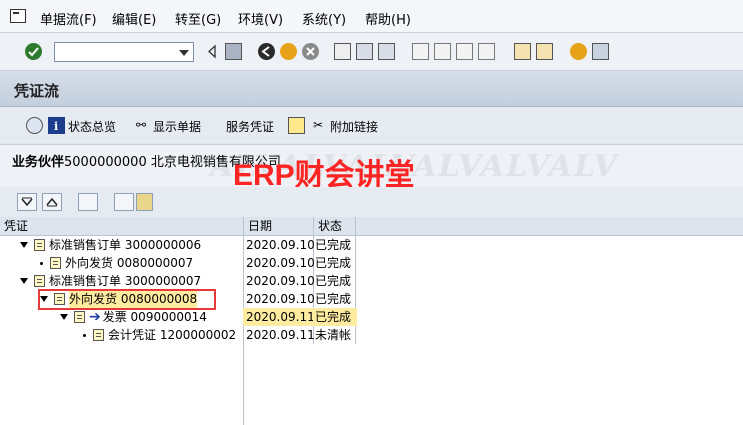 The height and width of the screenshot is (425, 743). I want to click on table-row: 外向发货 0080000007 2020.09.10 已完成, so click(177, 263).